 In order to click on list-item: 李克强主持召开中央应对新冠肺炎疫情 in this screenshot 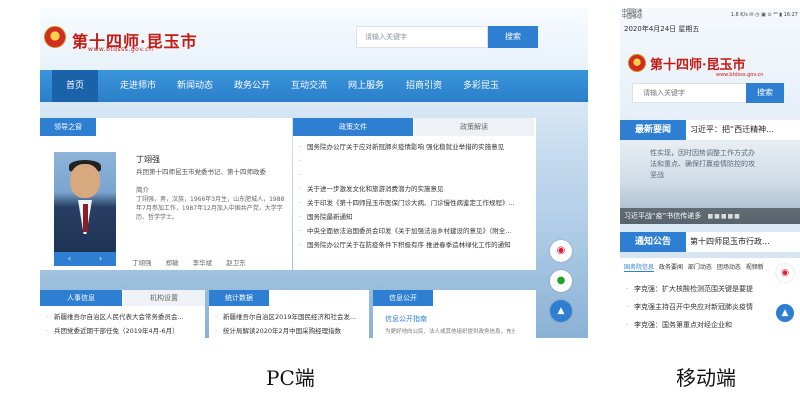, I will do `click(710, 307)`.